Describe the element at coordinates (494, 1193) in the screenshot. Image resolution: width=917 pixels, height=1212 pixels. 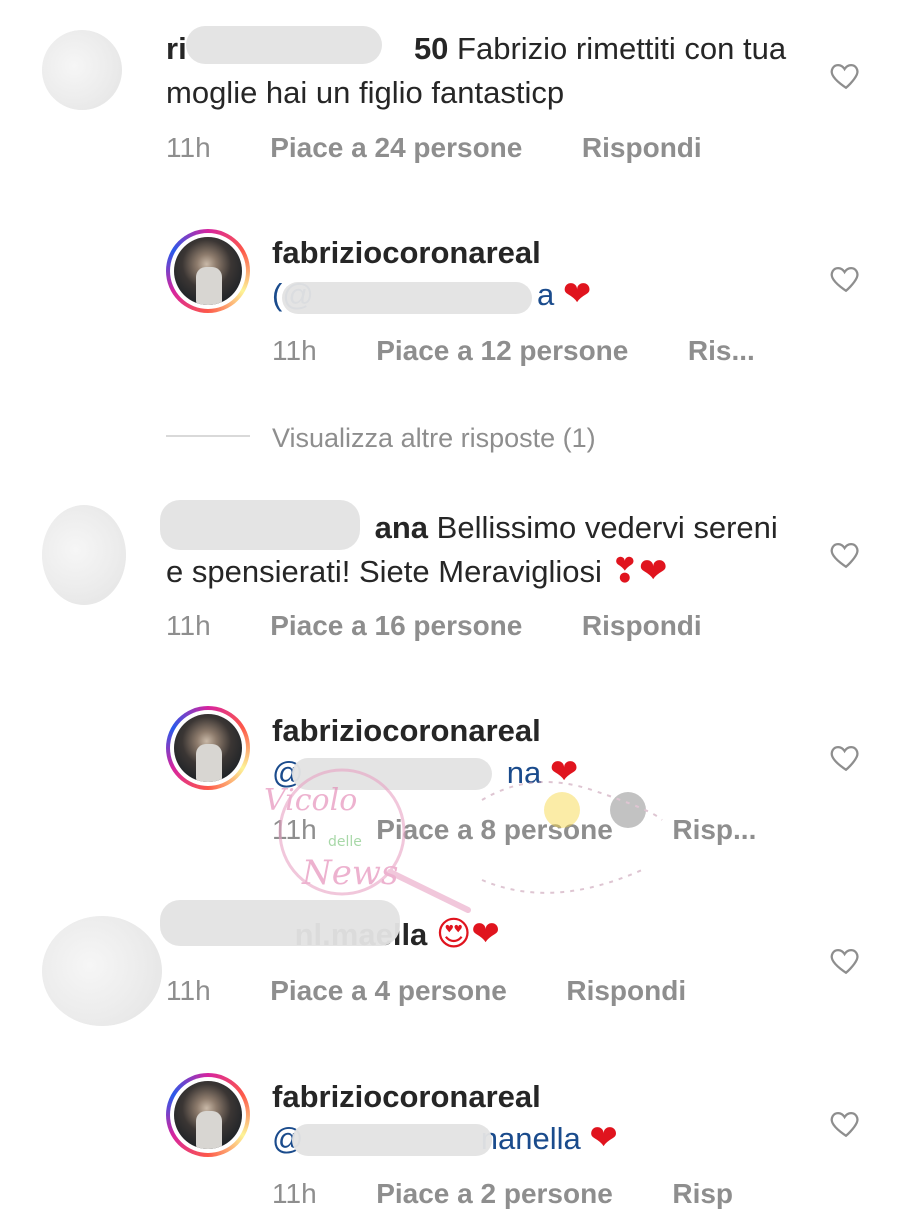
I see `likes-count: Piace a 2 persone` at that location.